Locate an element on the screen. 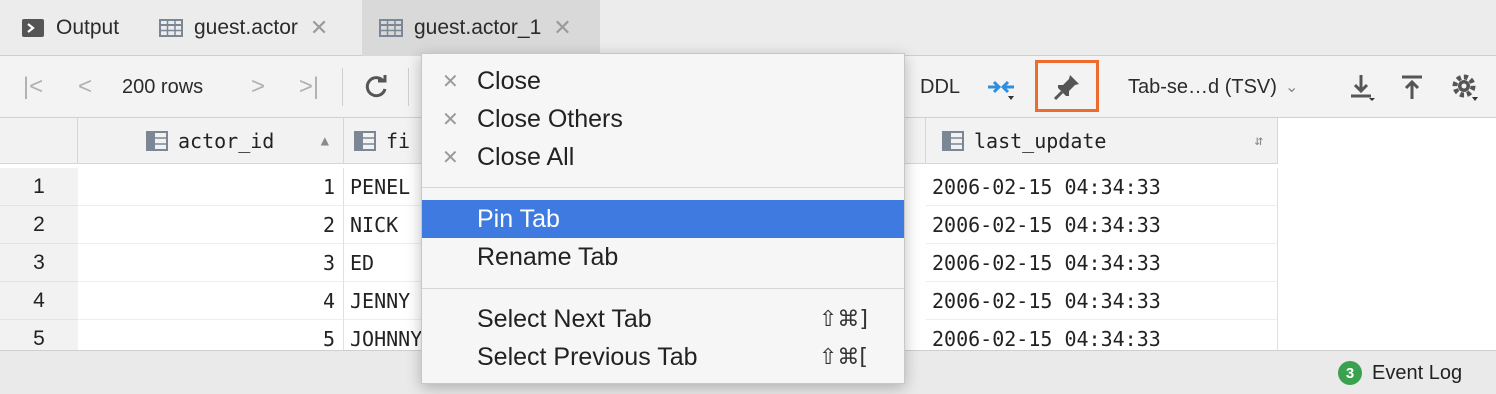 The width and height of the screenshot is (1496, 394). row-number: 2 is located at coordinates (39, 225).